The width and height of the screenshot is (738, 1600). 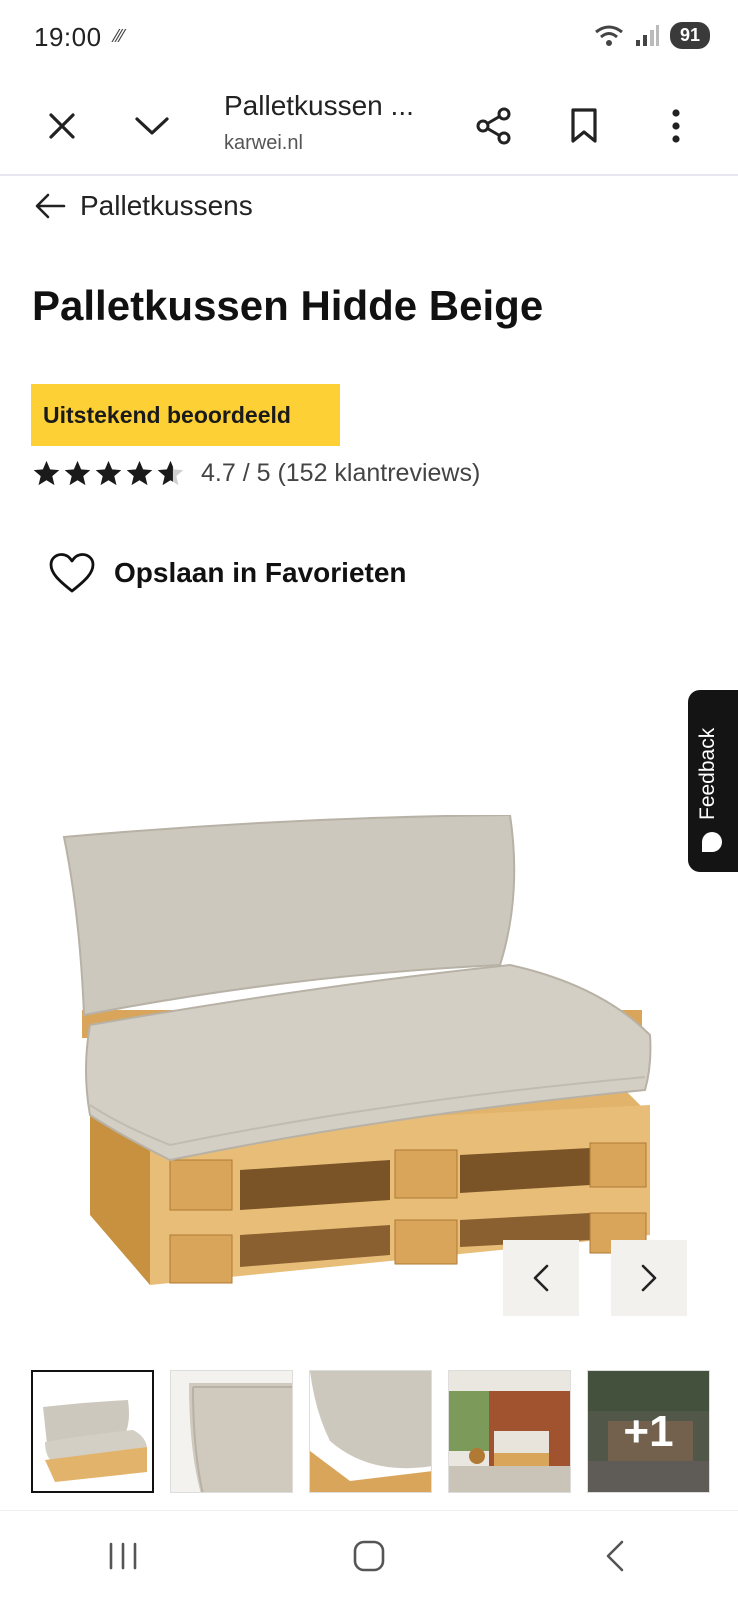 I want to click on home-icon, so click(x=369, y=1555).